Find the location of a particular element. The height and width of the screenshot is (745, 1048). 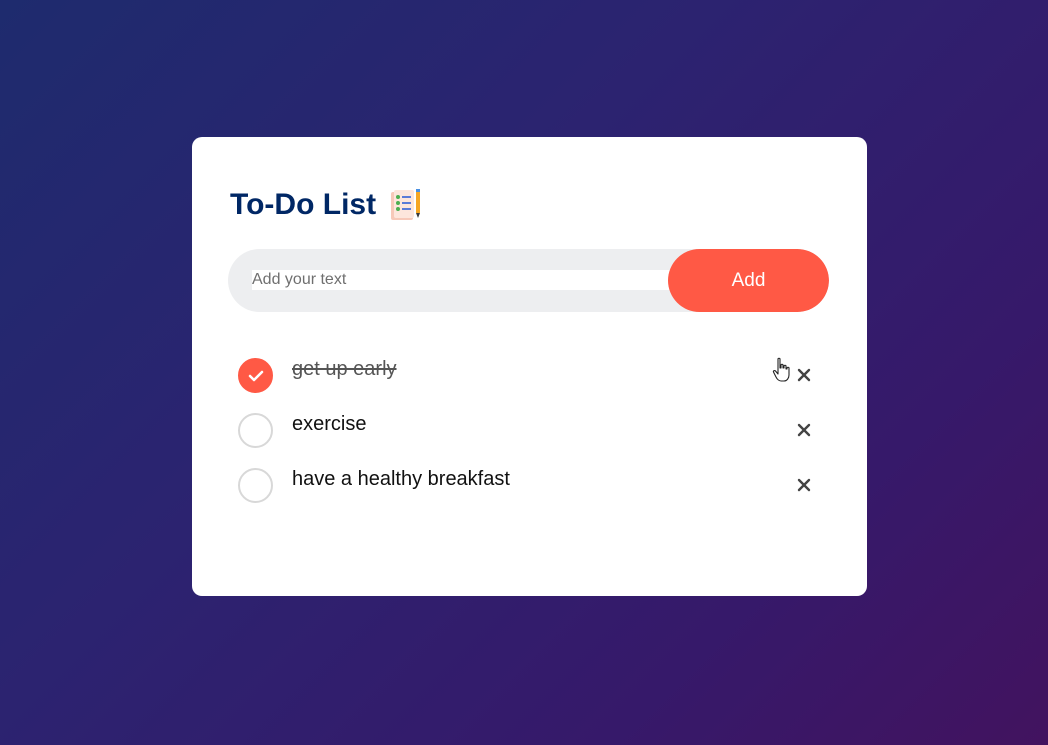

task-text: exercise is located at coordinates (329, 424).